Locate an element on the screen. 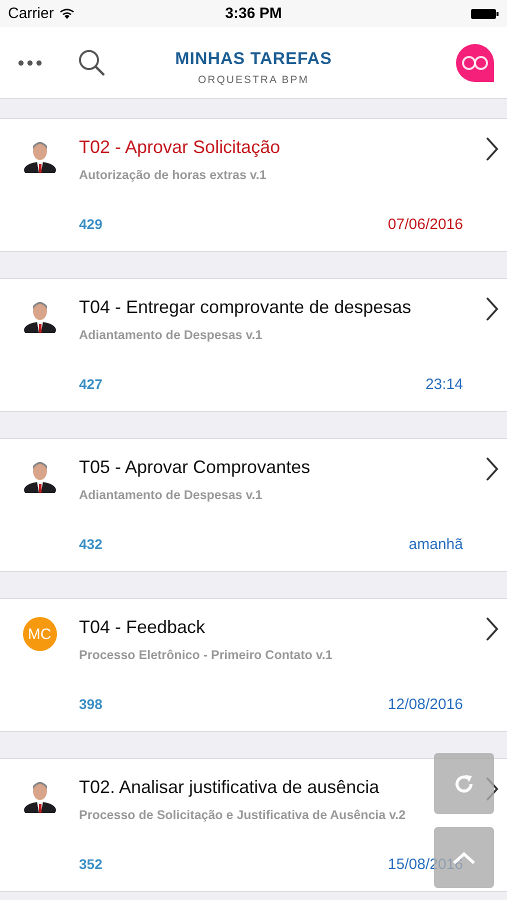  page-subtitle: ORQUESTRA BPM is located at coordinates (254, 80).